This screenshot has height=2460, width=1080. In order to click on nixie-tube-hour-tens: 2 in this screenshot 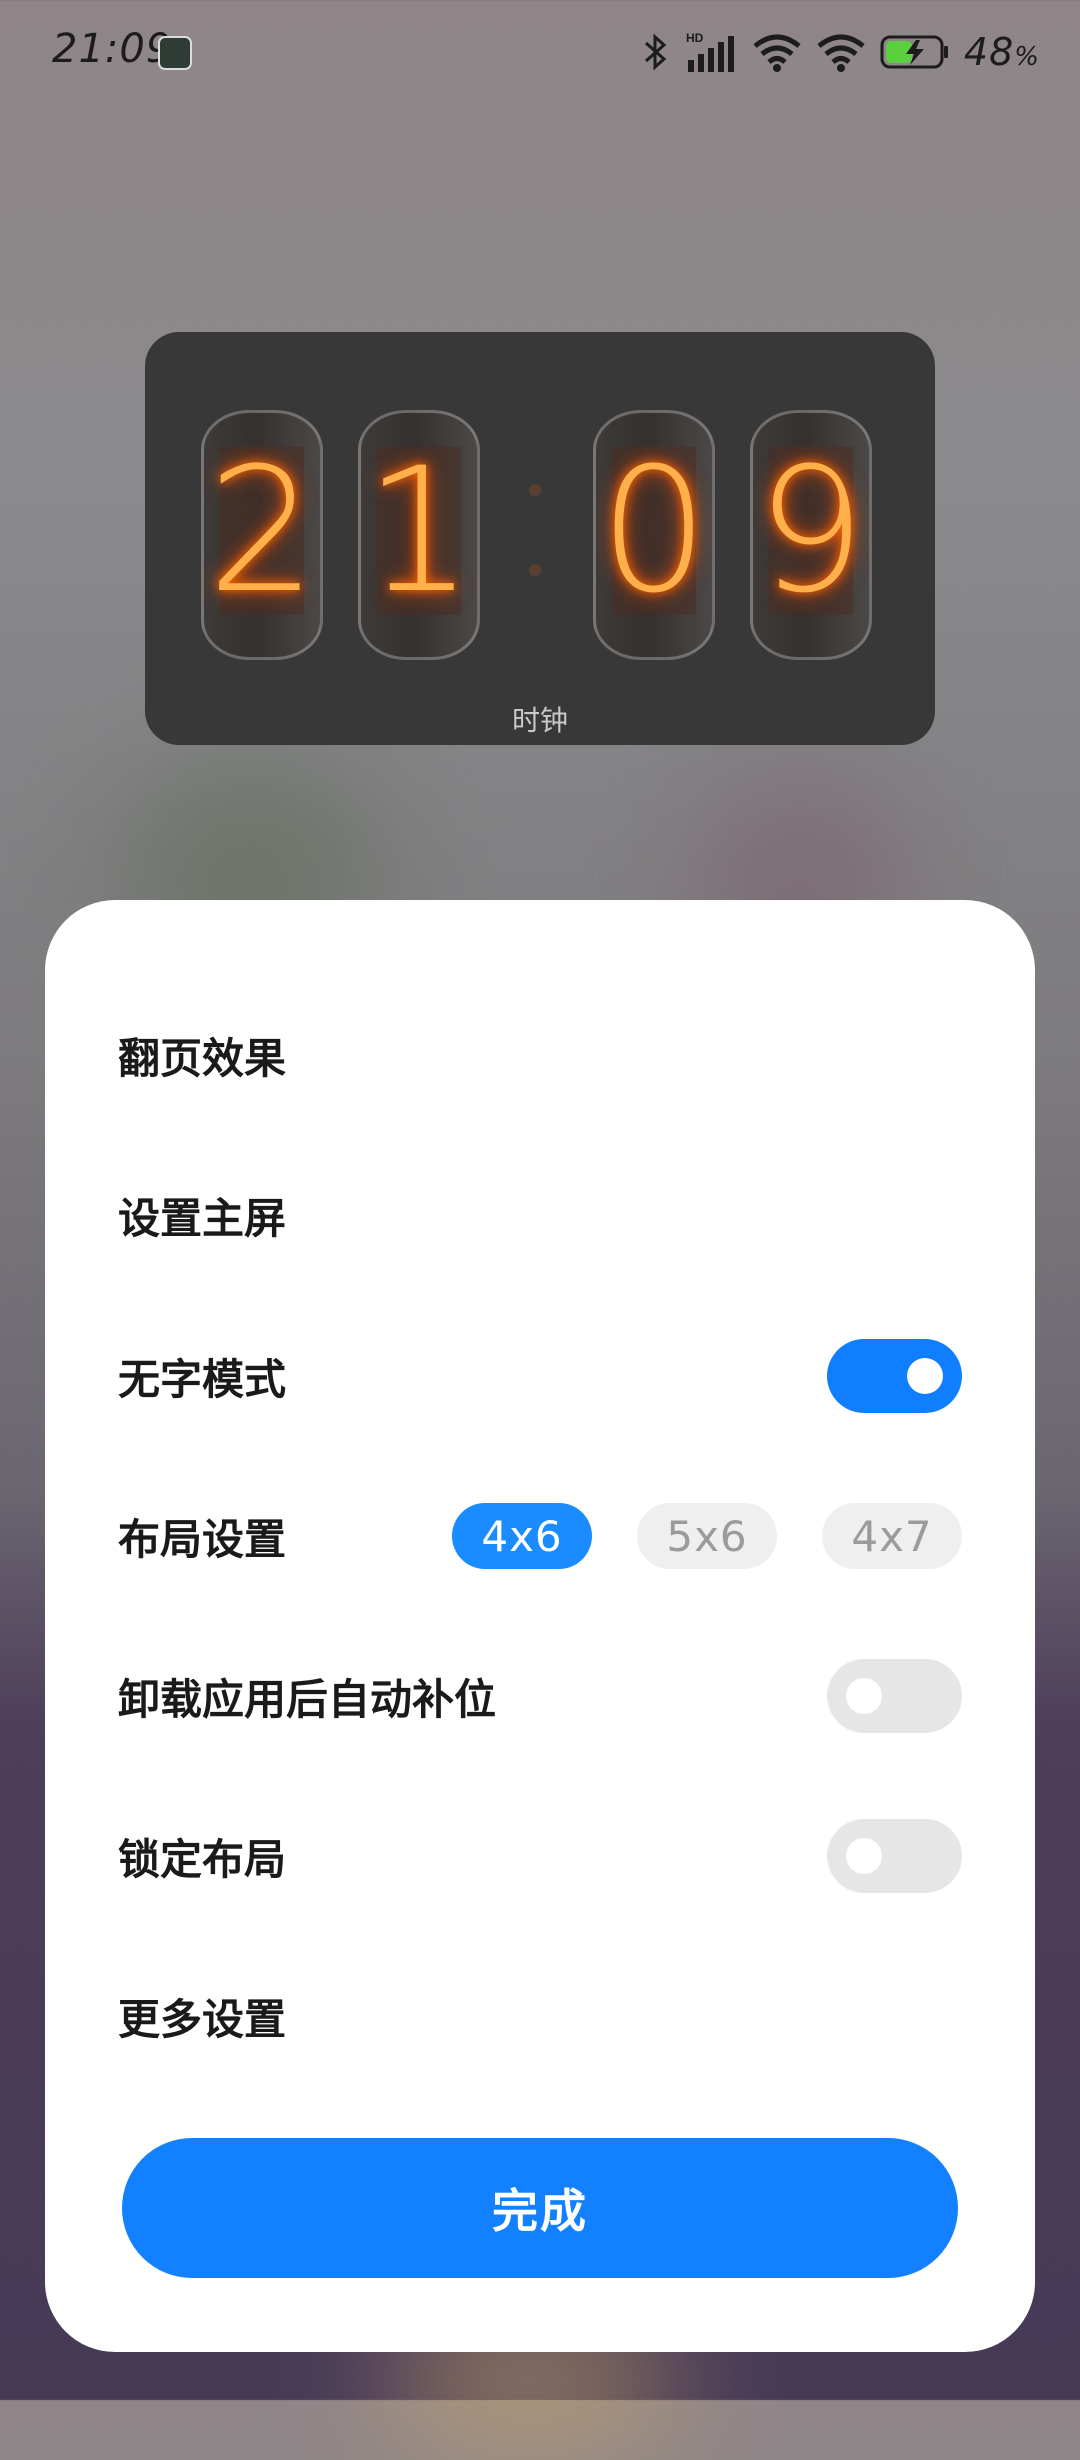, I will do `click(262, 535)`.